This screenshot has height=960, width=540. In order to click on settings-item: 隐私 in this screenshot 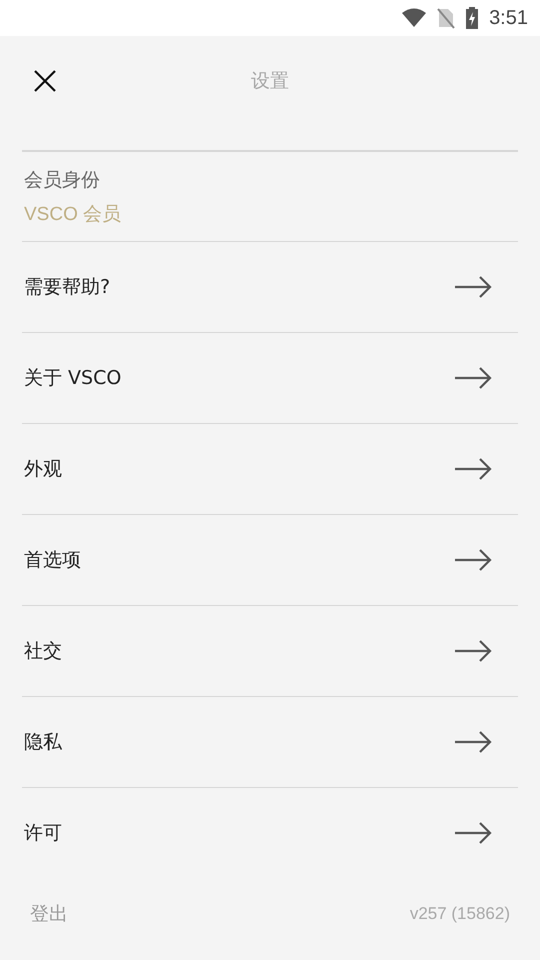, I will do `click(270, 742)`.